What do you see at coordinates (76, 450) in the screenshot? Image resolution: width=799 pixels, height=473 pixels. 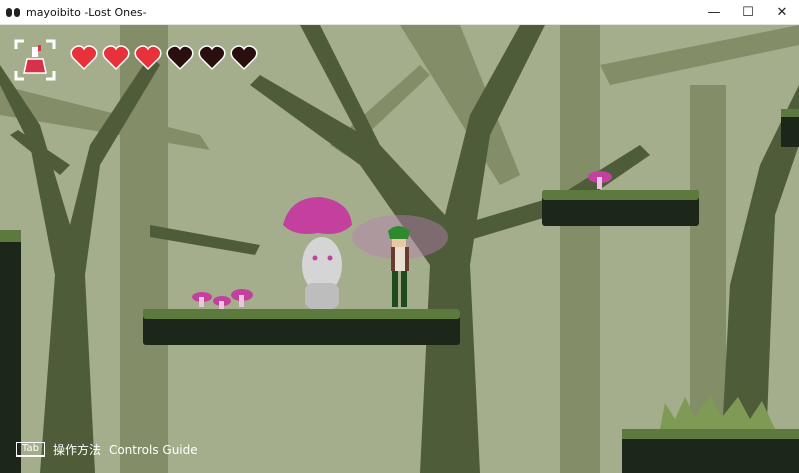 I see `controls-guide-cn: 操作方法` at bounding box center [76, 450].